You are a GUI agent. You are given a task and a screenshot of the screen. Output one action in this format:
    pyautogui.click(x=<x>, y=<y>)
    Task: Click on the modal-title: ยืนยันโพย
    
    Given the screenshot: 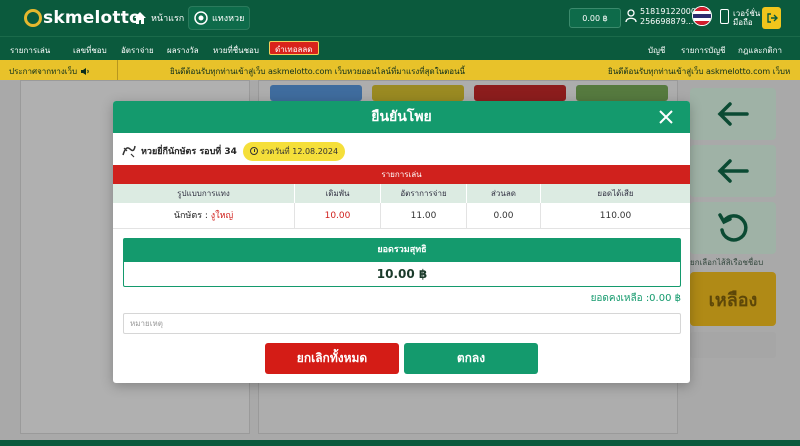 What is the action you would take?
    pyautogui.click(x=401, y=117)
    